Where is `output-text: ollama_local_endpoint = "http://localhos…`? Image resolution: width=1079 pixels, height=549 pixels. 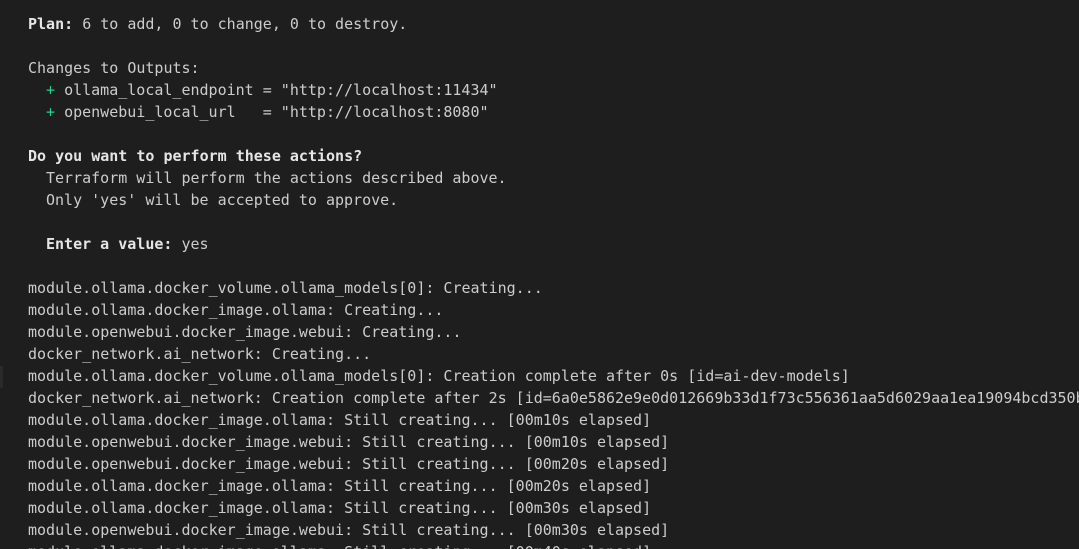
output-text: ollama_local_endpoint = "http://localhos… is located at coordinates (281, 90).